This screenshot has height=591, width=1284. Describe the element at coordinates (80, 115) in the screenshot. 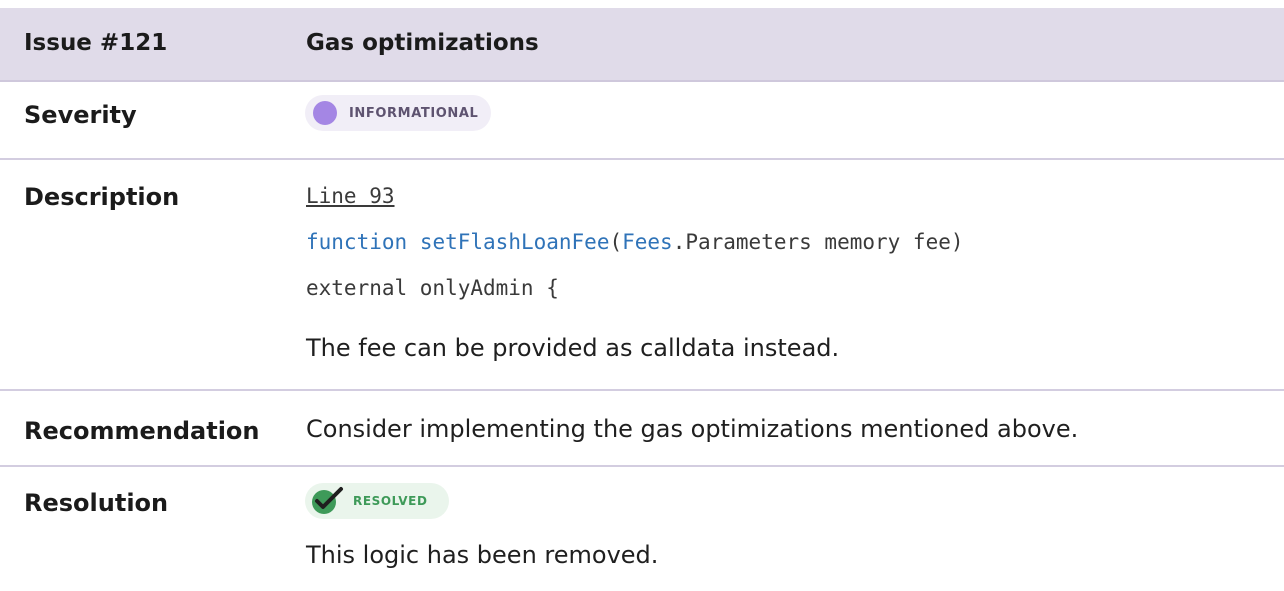

I see `severity-label: Severity` at that location.